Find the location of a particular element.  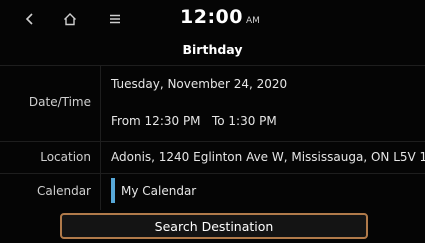

search-destination-label: Search Destination is located at coordinates (214, 226).